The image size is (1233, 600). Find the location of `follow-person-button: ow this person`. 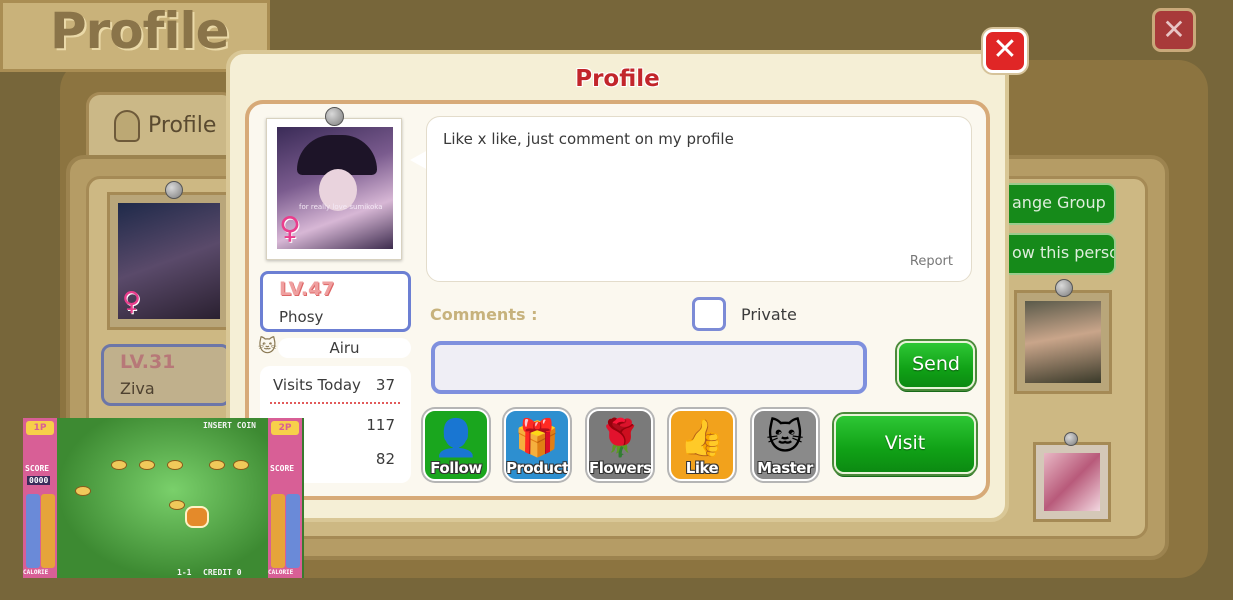

follow-person-button: ow this person is located at coordinates (1058, 254).